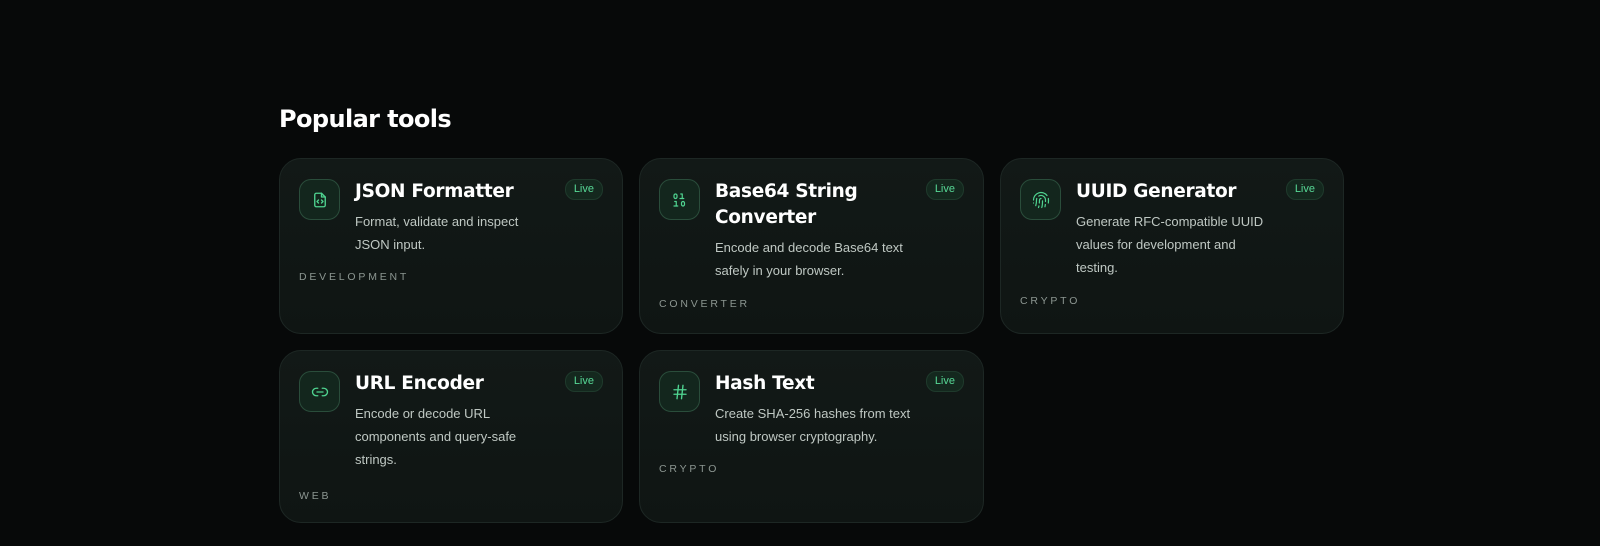  What do you see at coordinates (319, 391) in the screenshot?
I see `link-icon` at bounding box center [319, 391].